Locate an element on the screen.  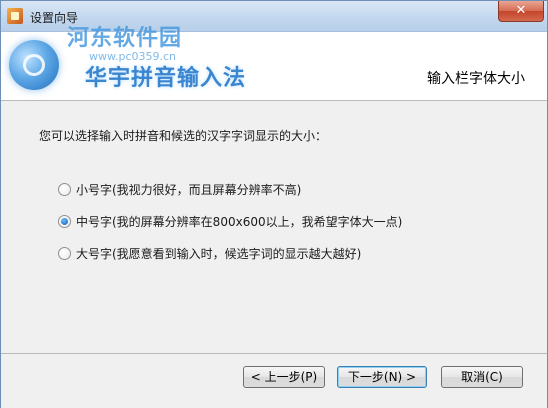
wizard-footer: < 上一步(P) 下一步(N) > 取消(C) is located at coordinates (274, 380).